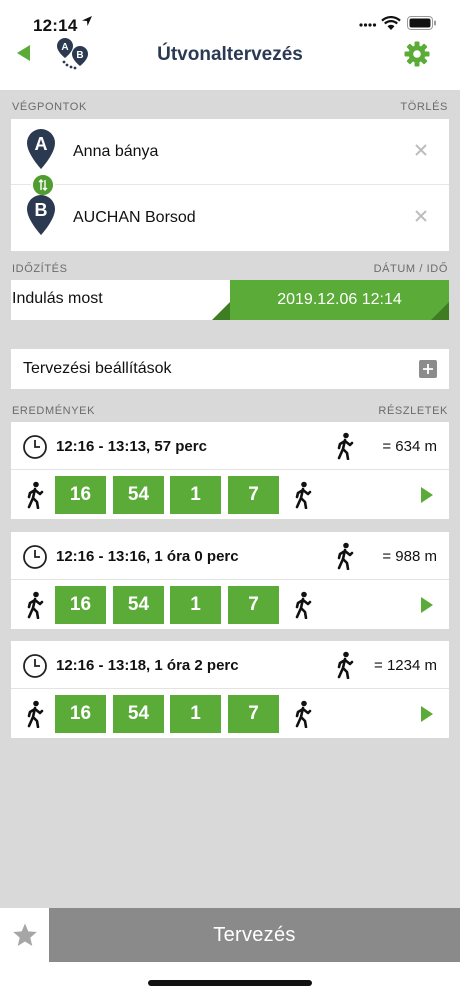 The height and width of the screenshot is (996, 460). What do you see at coordinates (230, 17) in the screenshot?
I see `status-bar: 12:14` at bounding box center [230, 17].